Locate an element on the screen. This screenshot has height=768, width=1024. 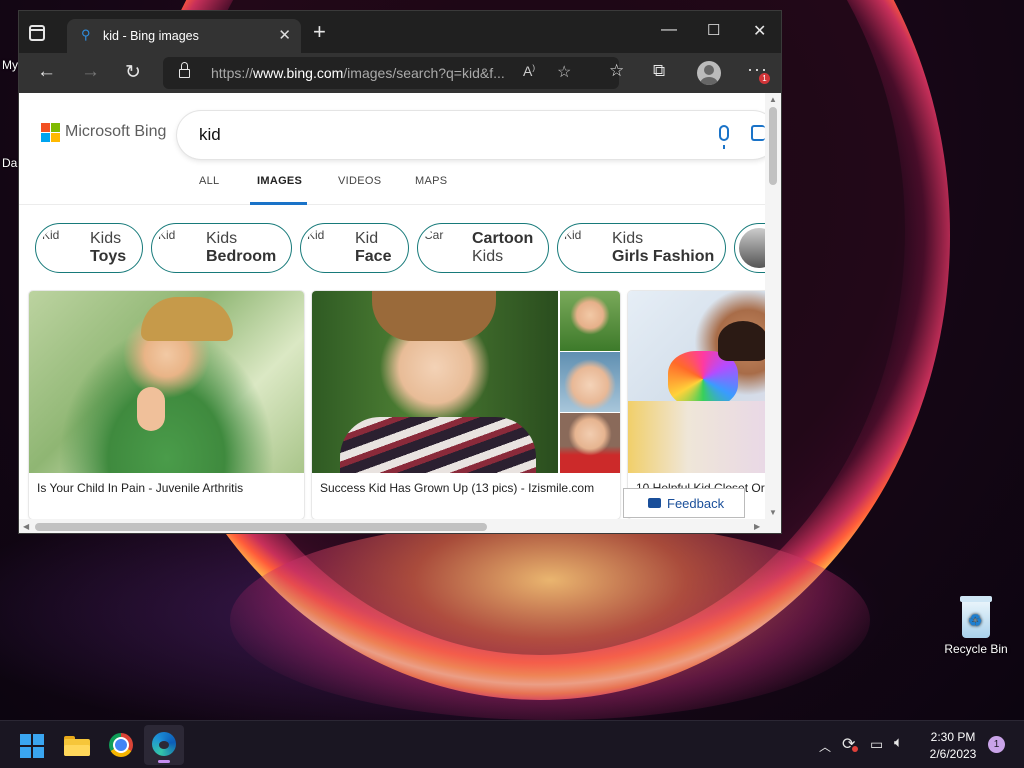
result-image-thumb-green is located at coordinates (590, 321).